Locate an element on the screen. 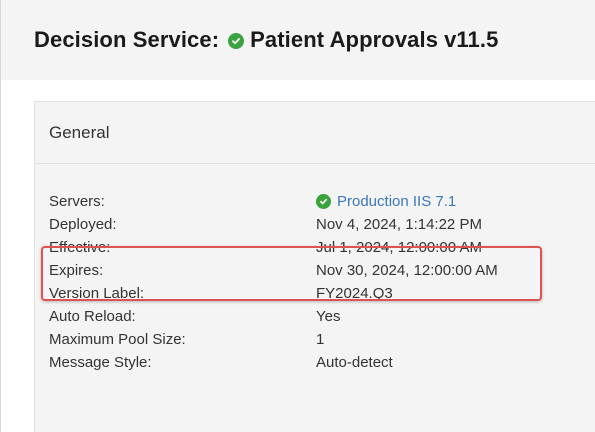  property-label: Deployed: is located at coordinates (83, 224).